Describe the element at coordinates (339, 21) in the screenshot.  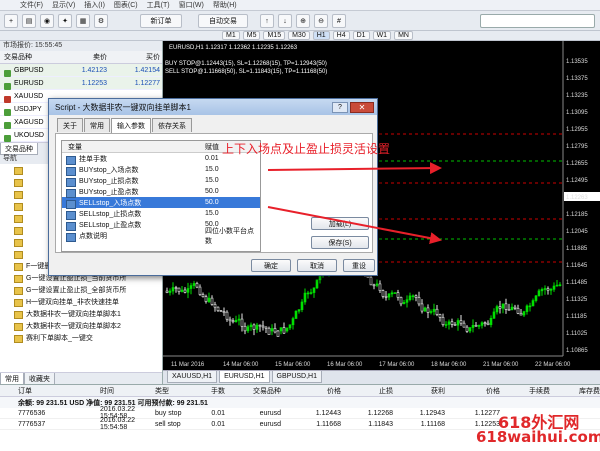
I see `grid-icon: #` at that location.